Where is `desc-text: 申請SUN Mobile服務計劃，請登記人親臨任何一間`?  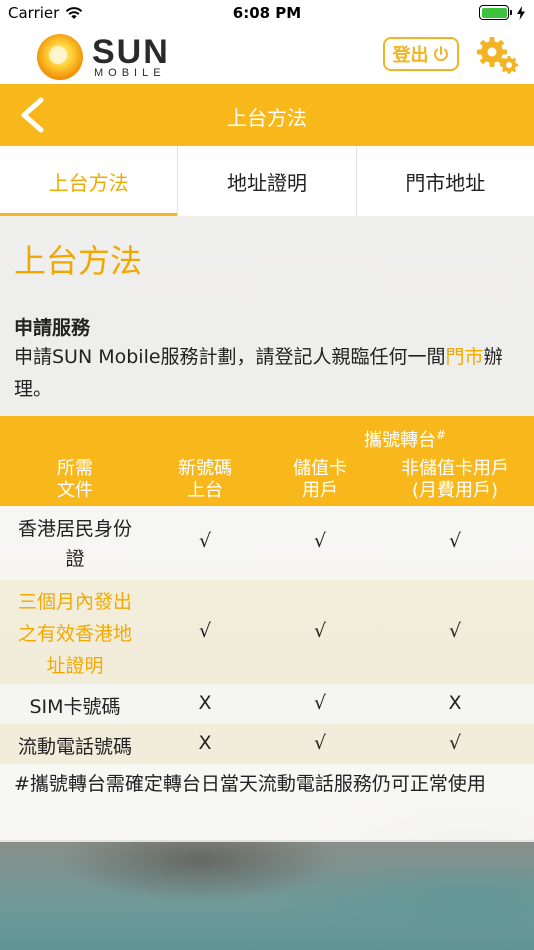 desc-text: 申請SUN Mobile服務計劃，請登記人親臨任何一間 is located at coordinates (230, 357).